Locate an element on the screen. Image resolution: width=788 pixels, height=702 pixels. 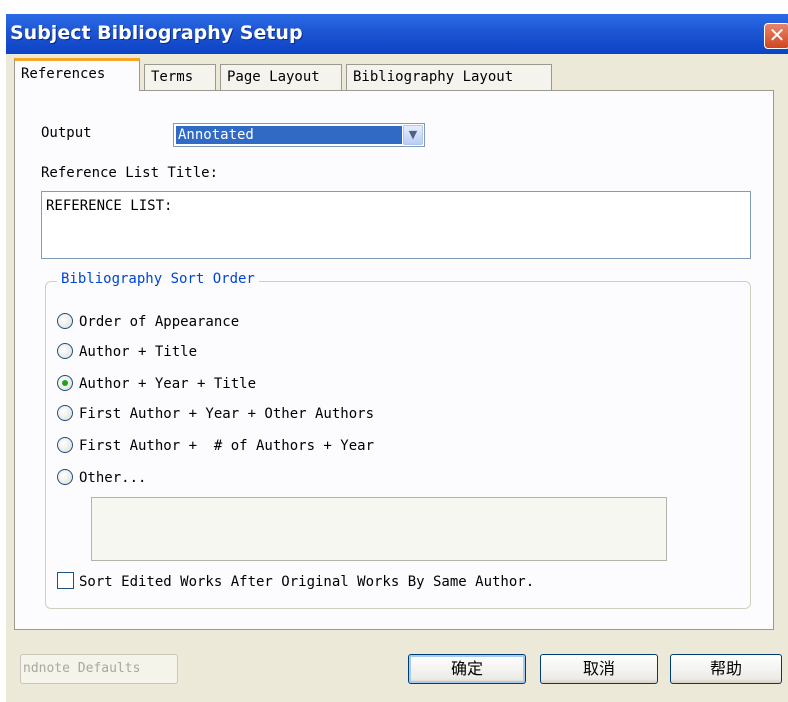
tab-label: Terms is located at coordinates (172, 77).